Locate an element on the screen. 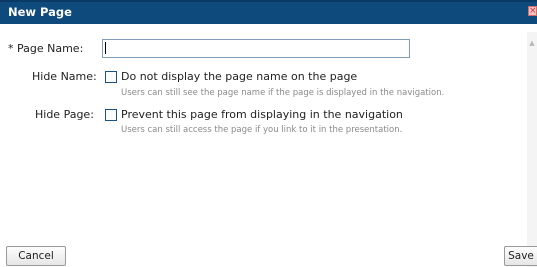 The height and width of the screenshot is (267, 537). hide-page-label: Hide Page: is located at coordinates (64, 114).